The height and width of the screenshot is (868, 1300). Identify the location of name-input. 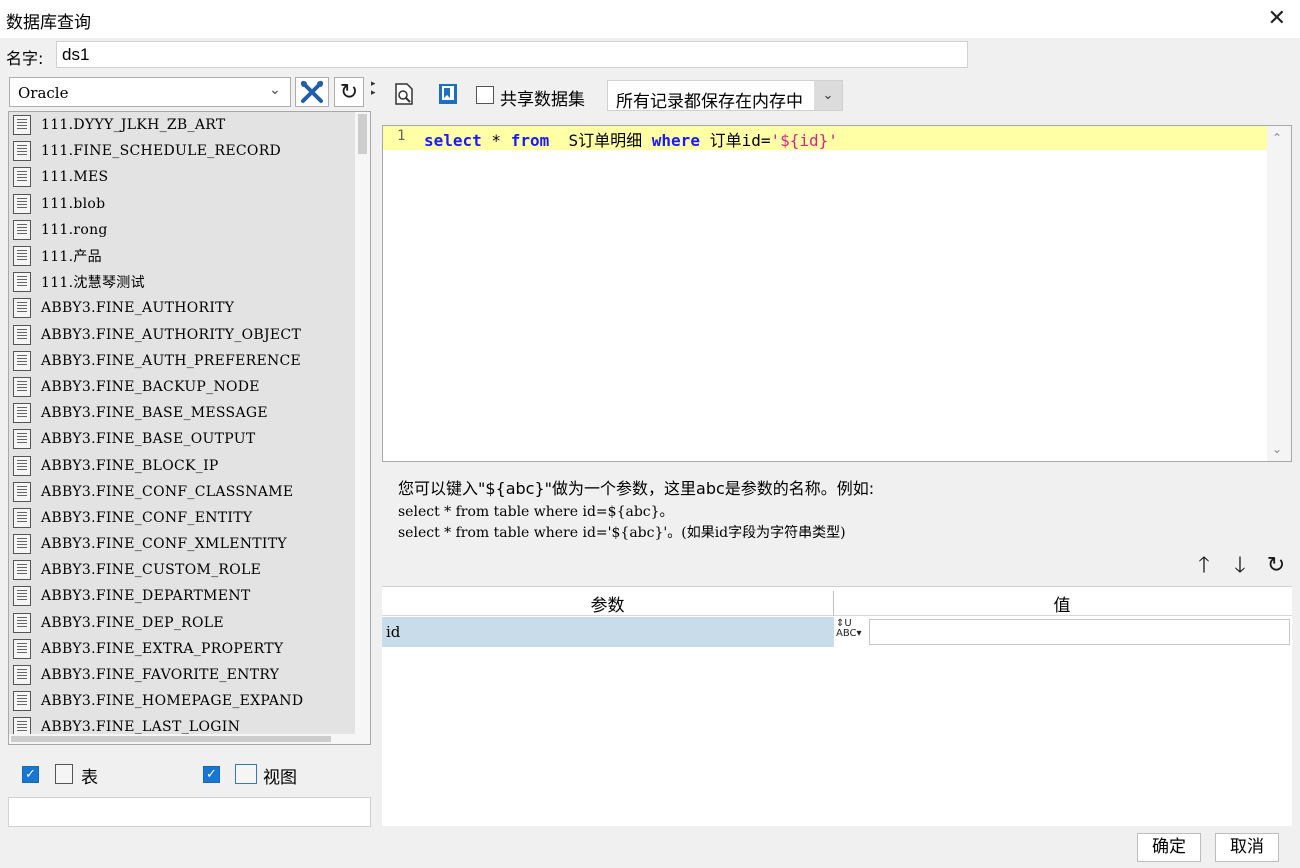
(512, 54).